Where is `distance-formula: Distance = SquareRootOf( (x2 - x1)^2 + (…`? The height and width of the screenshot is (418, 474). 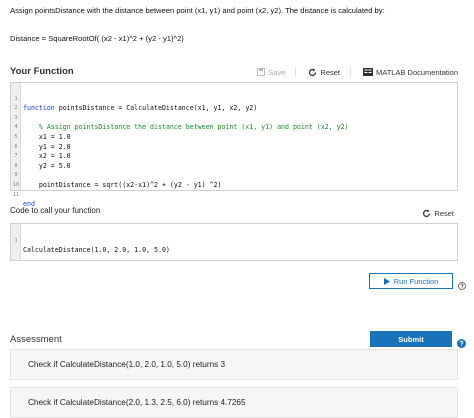 distance-formula: Distance = SquareRootOf( (x2 - x1)^2 + (… is located at coordinates (97, 38).